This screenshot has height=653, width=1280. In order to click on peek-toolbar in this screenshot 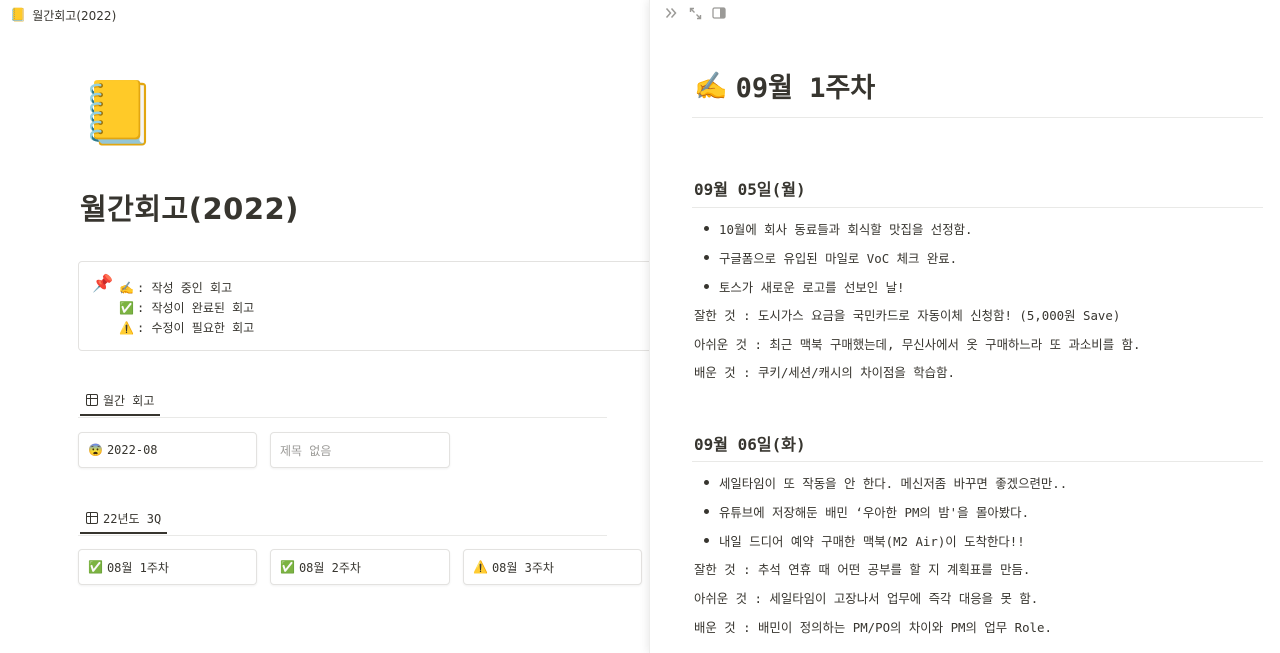, I will do `click(695, 13)`.